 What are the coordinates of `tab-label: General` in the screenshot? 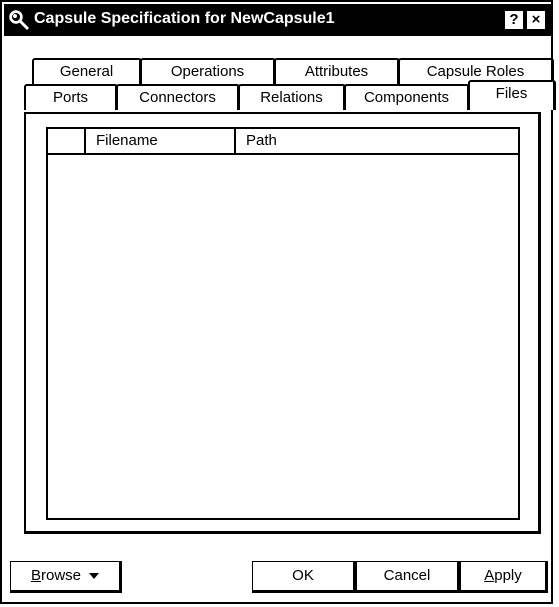 It's located at (86, 71).